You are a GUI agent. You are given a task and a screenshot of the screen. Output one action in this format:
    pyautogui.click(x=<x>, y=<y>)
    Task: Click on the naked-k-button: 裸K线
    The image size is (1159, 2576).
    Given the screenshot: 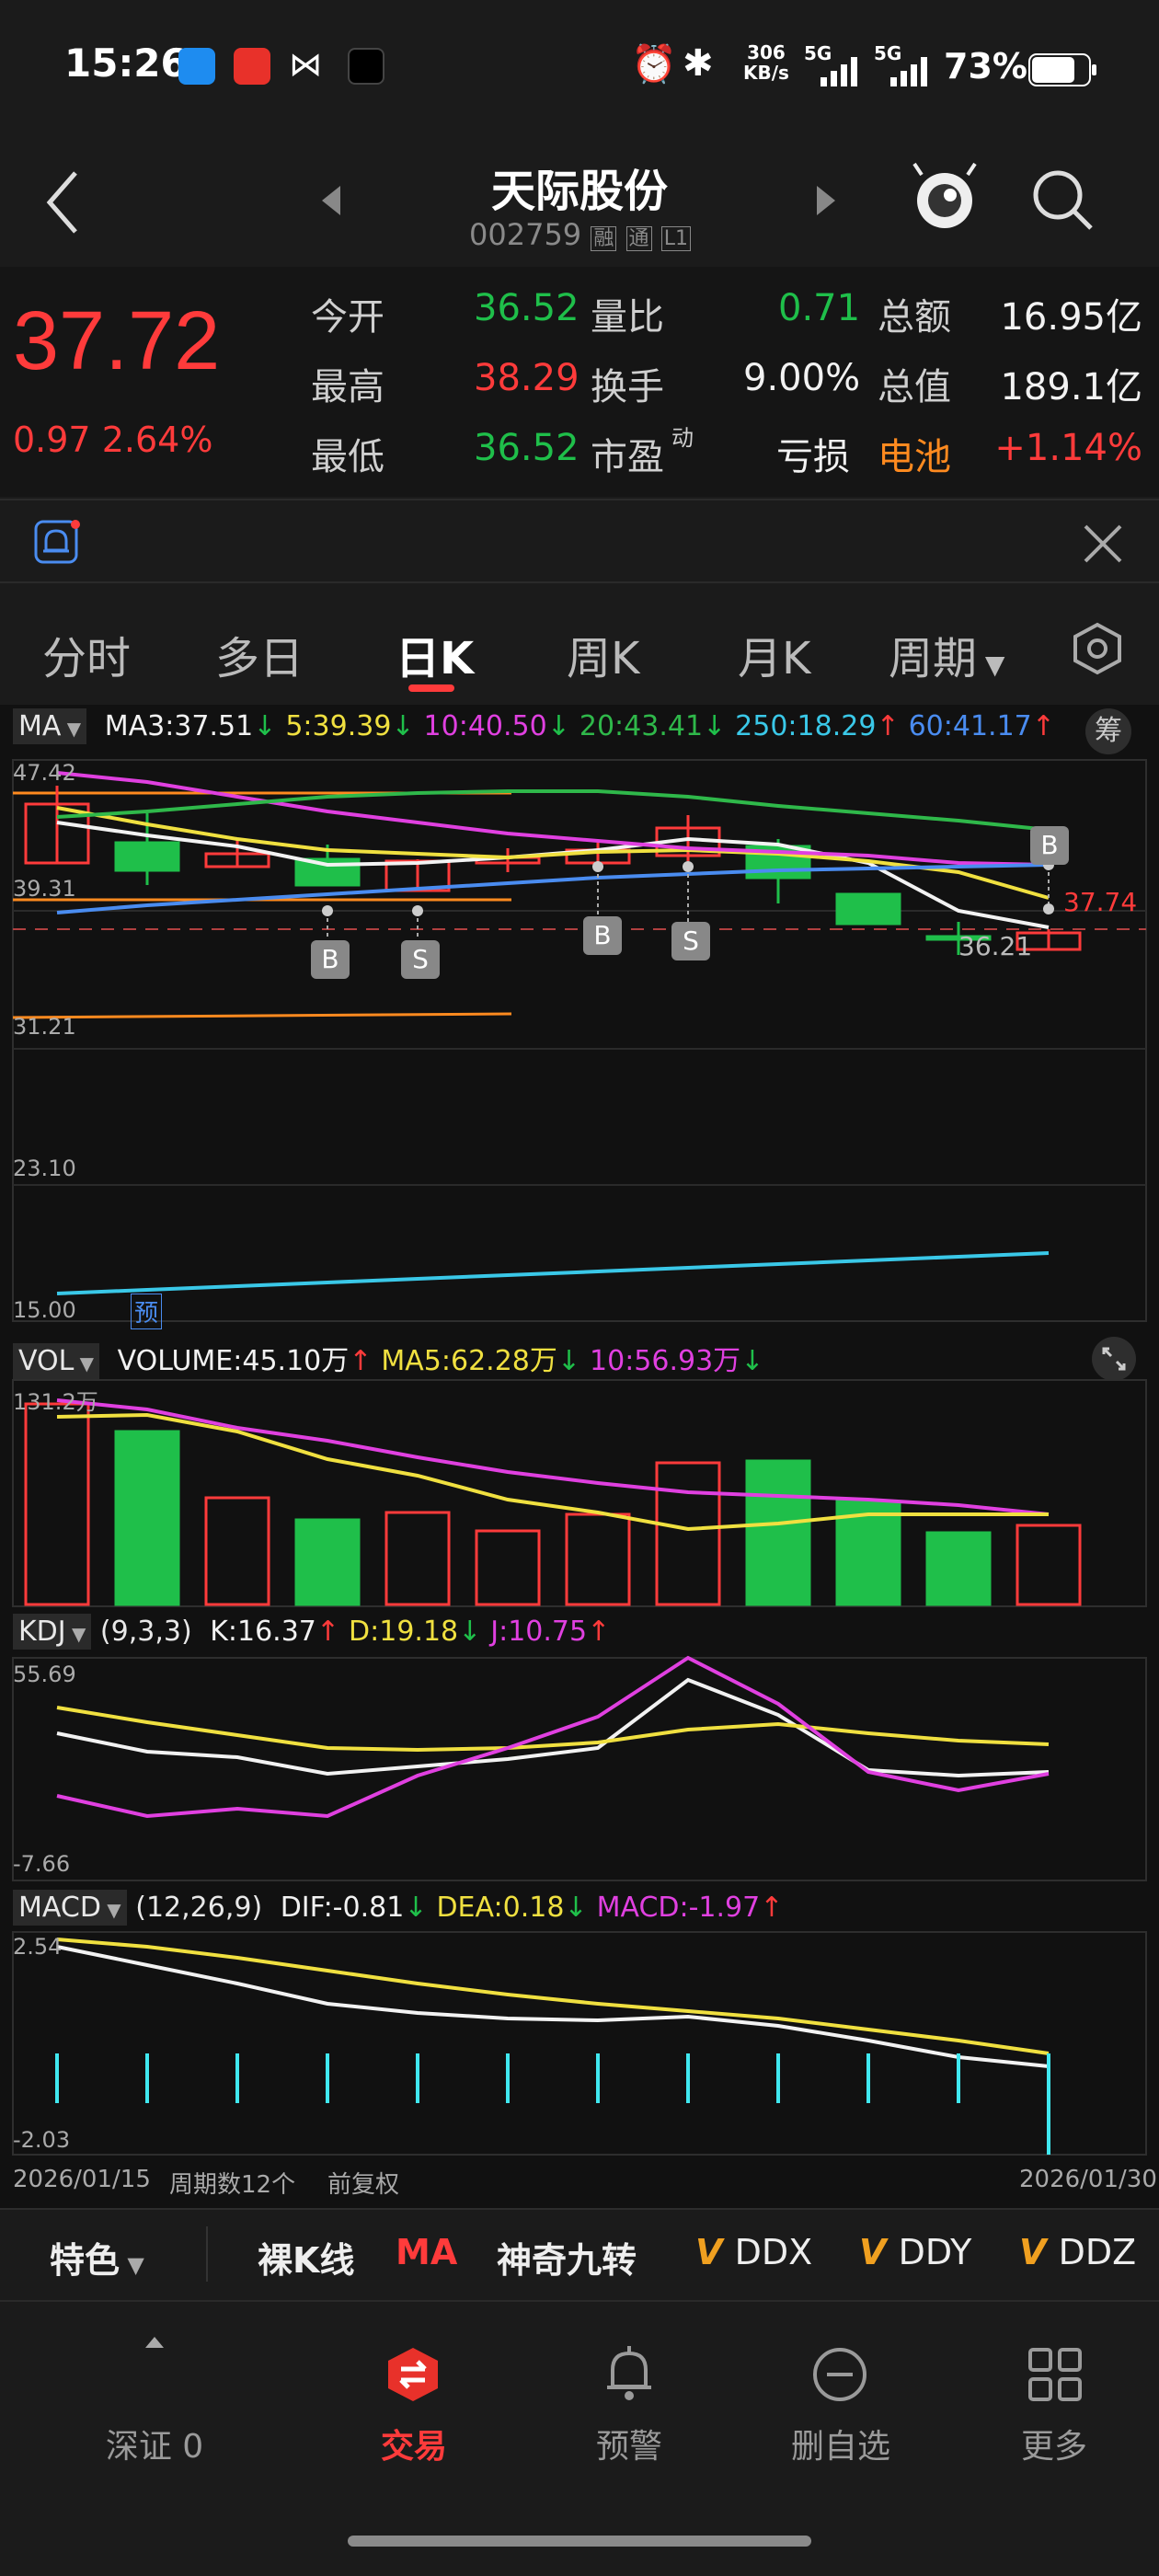 What is the action you would take?
    pyautogui.click(x=306, y=2257)
    